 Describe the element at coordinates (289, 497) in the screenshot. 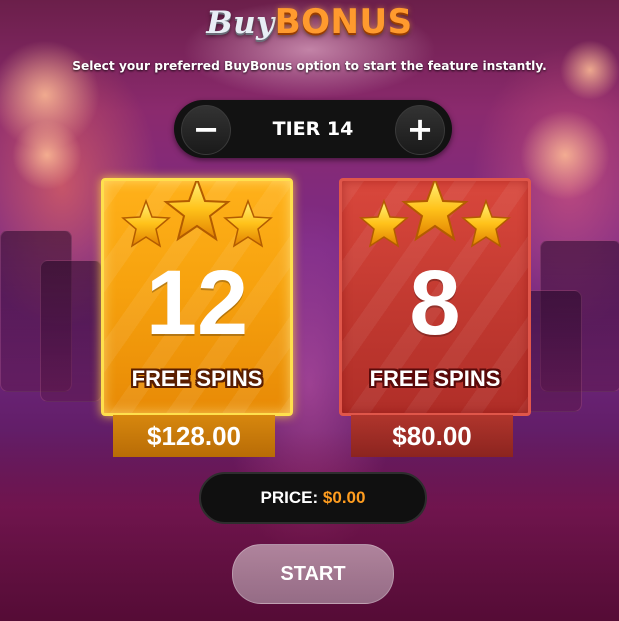

I see `price-label: PRICE:` at that location.